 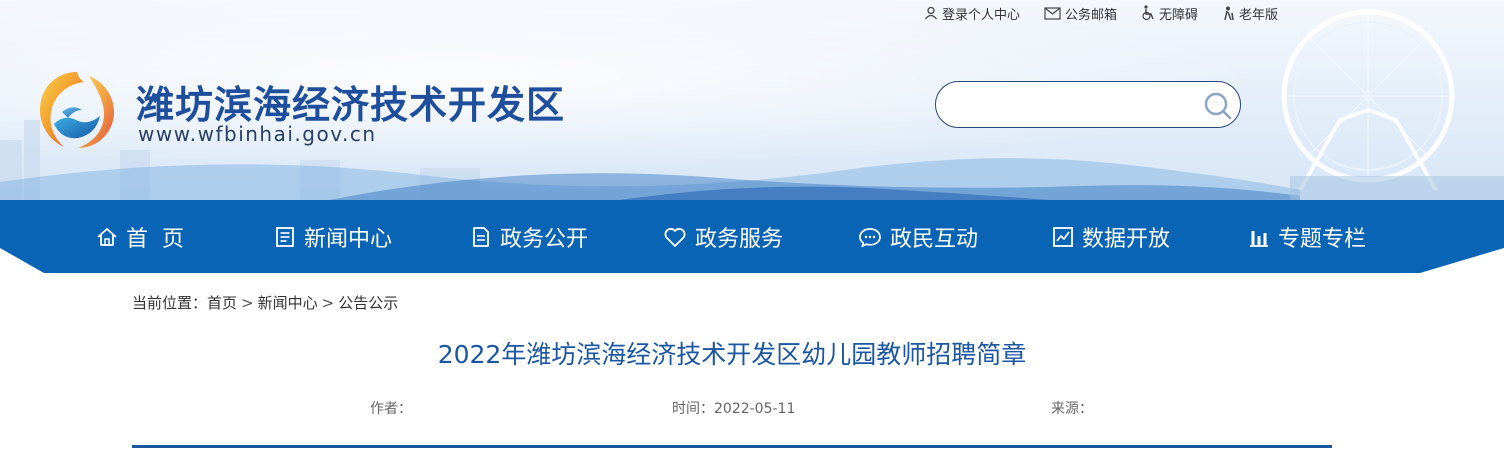 What do you see at coordinates (1322, 239) in the screenshot?
I see `nav-item-special-topics-label: 专题专栏` at bounding box center [1322, 239].